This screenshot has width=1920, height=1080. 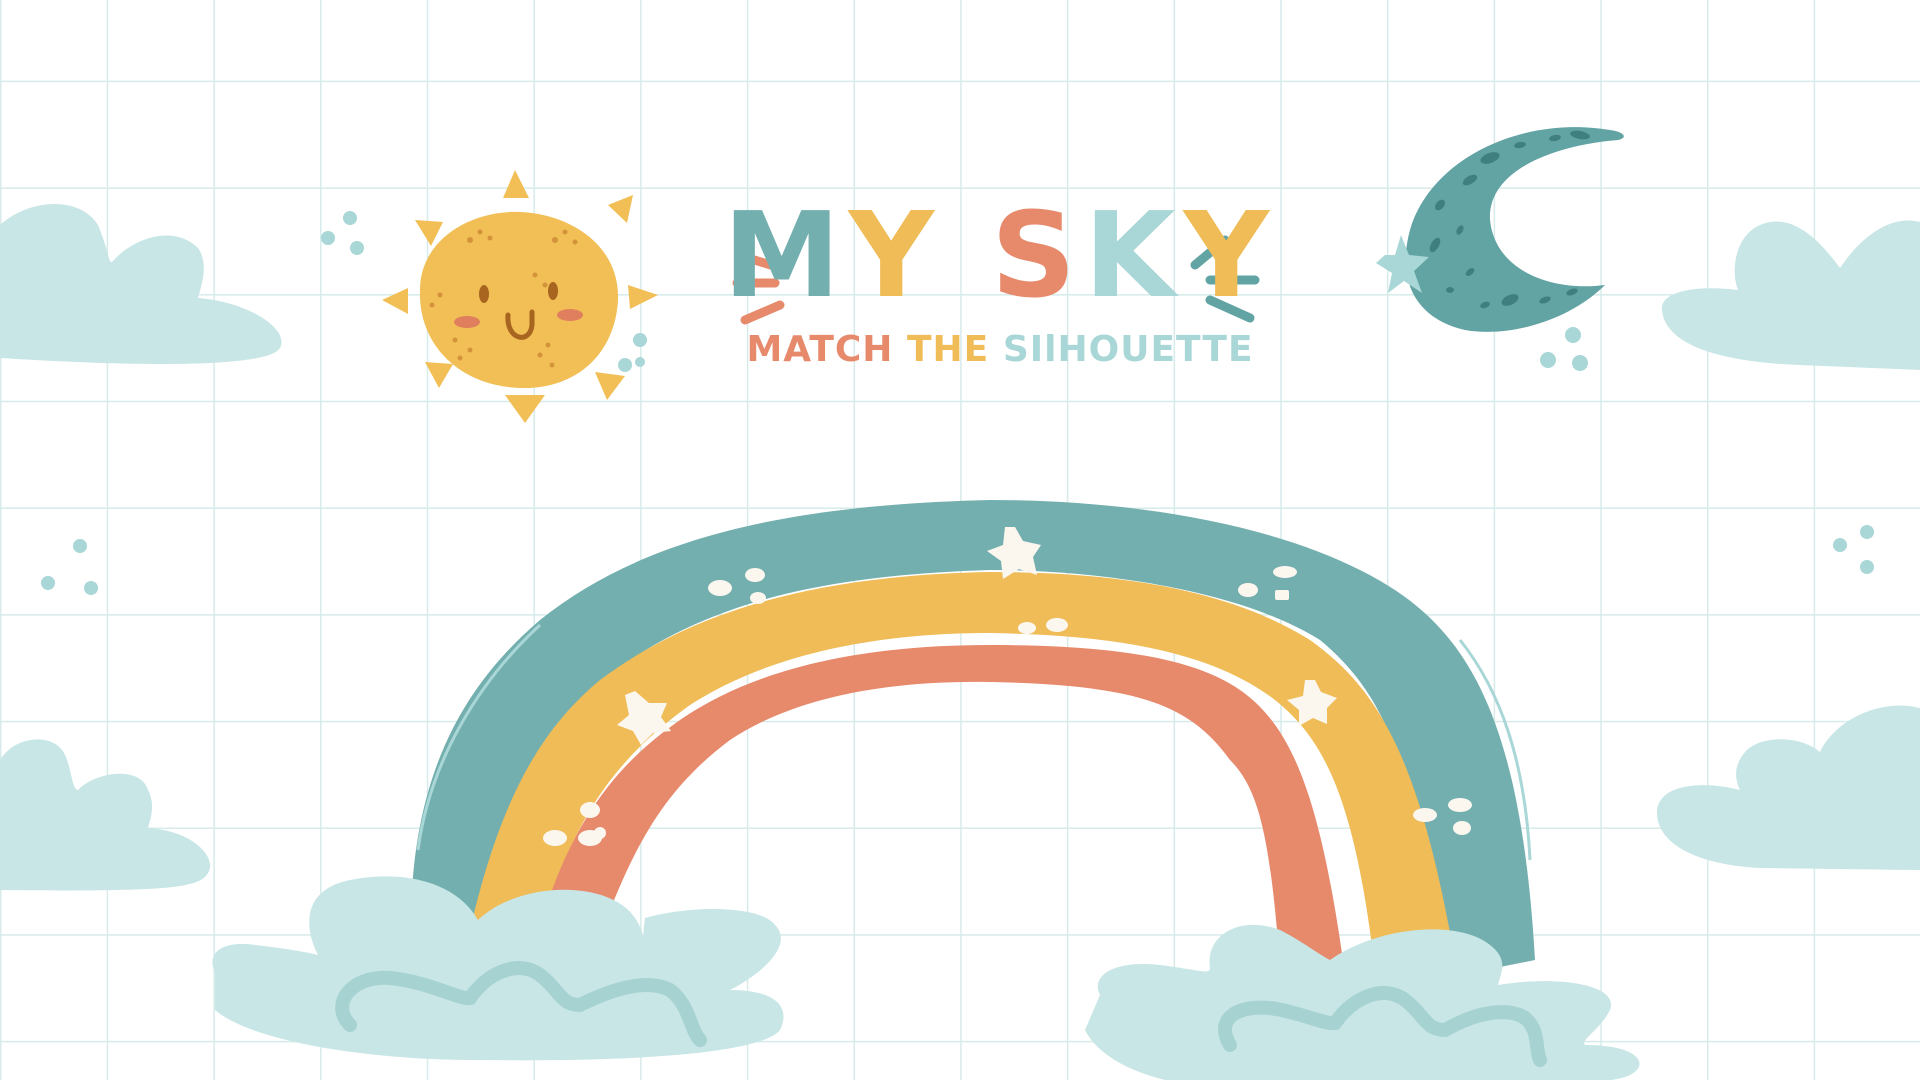 What do you see at coordinates (966, 255) in the screenshot?
I see `title-letter` at bounding box center [966, 255].